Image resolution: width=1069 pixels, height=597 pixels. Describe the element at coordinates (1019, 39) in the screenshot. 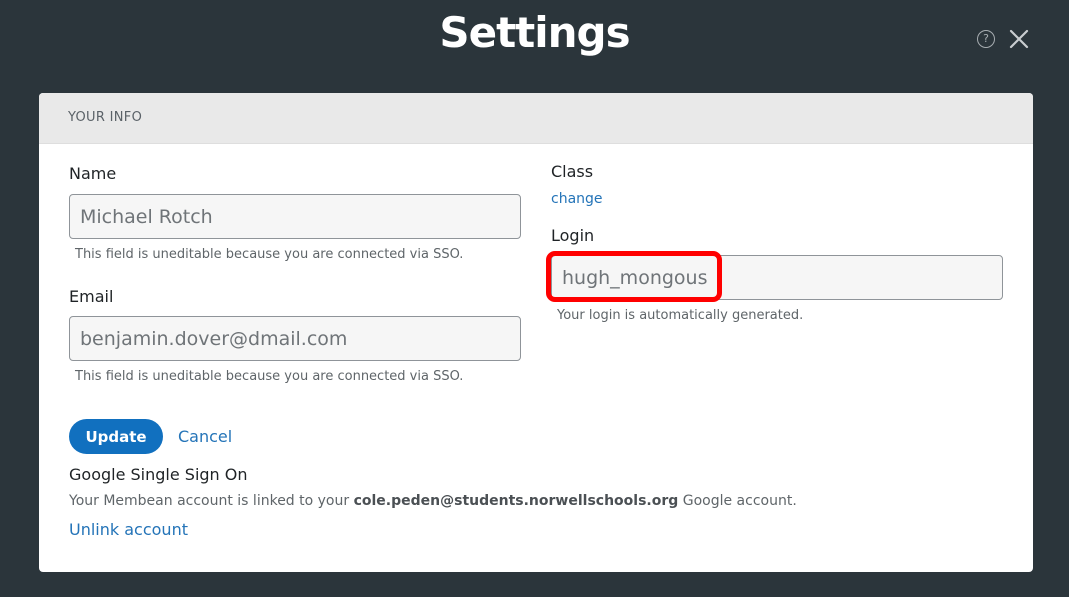

I see `close-icon` at that location.